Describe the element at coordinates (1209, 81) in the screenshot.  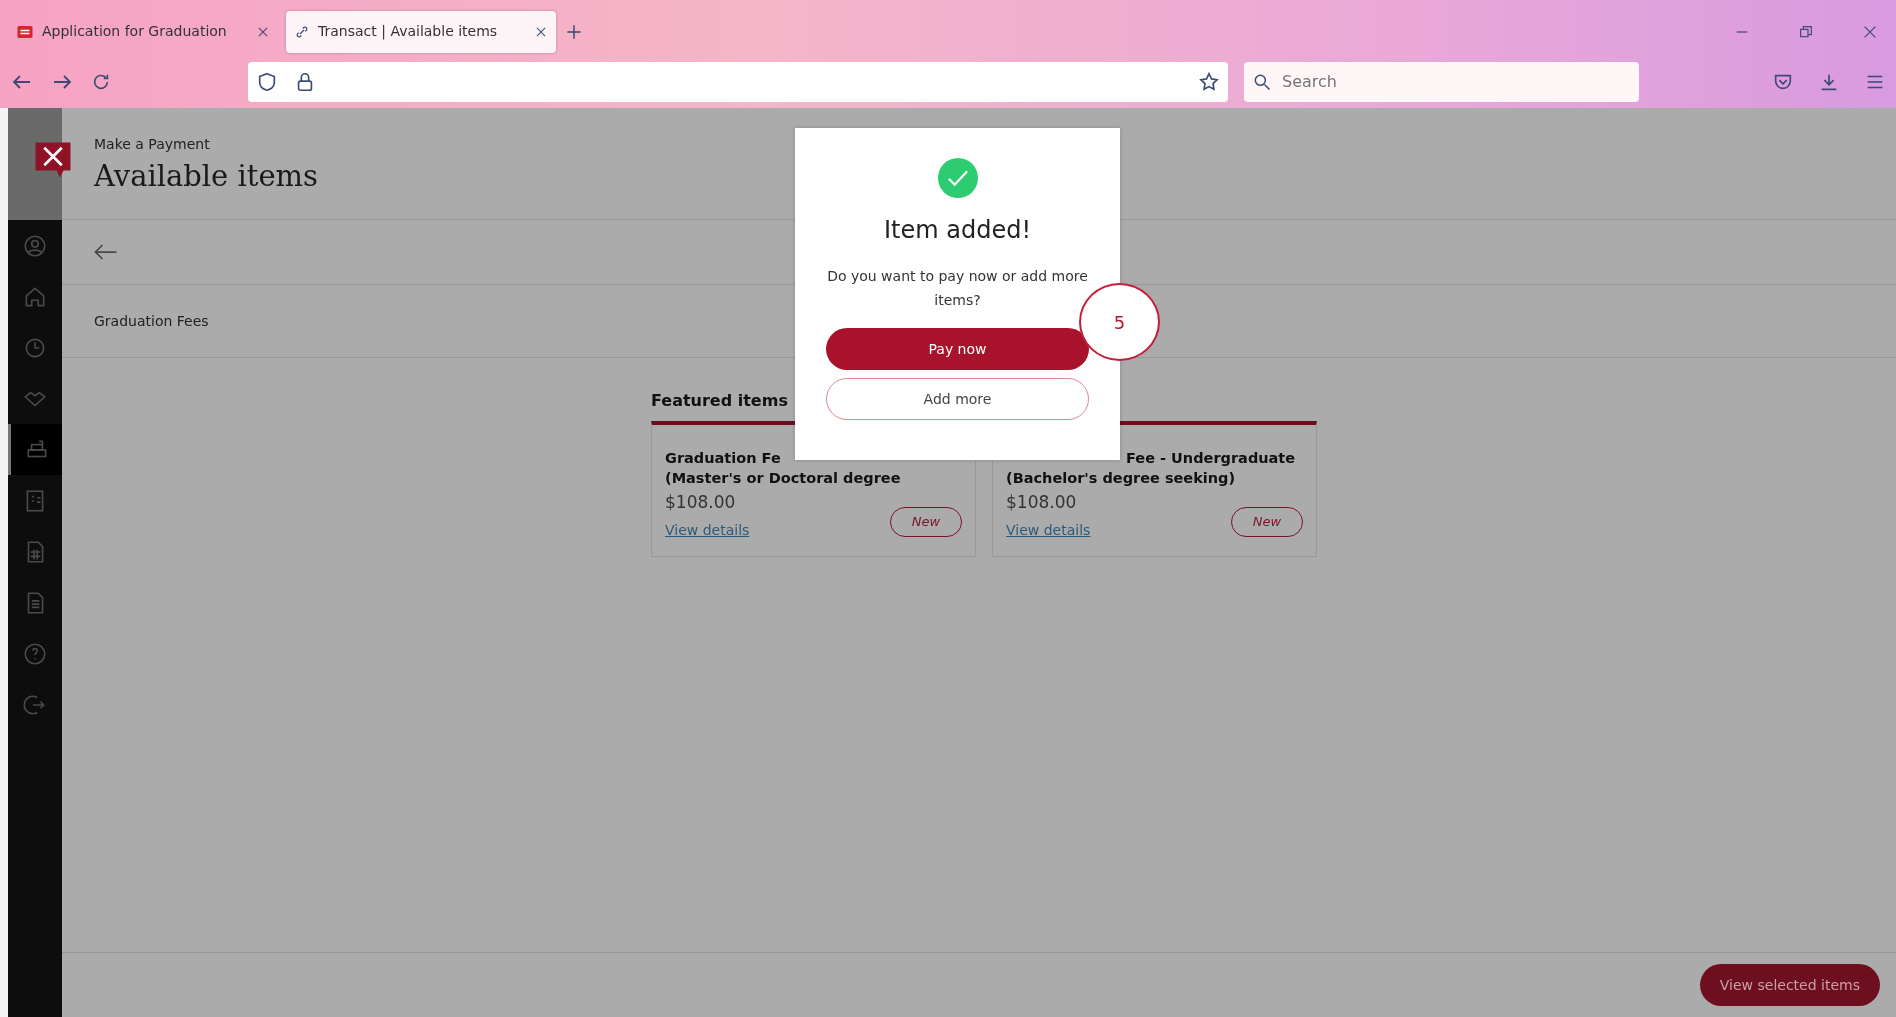
I see `star-icon` at that location.